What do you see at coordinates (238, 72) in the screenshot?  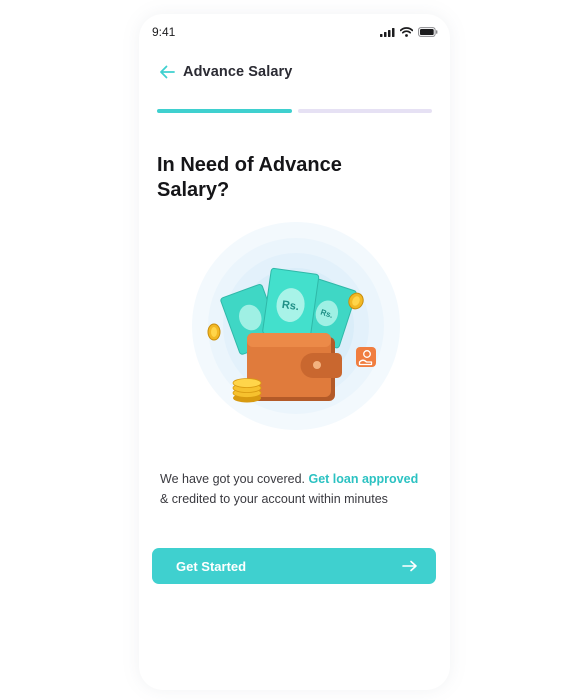 I see `page-title: Advance Salary` at bounding box center [238, 72].